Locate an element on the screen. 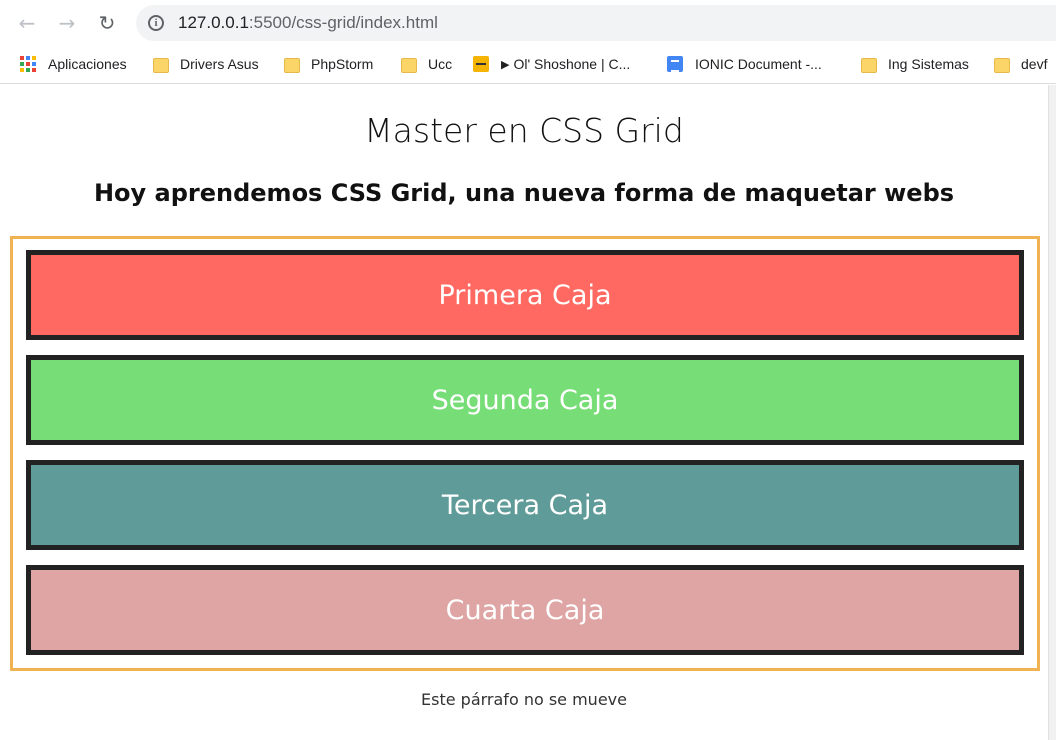 The width and height of the screenshot is (1056, 740). url-text: 127.0.0.1:5500/css-grid/index.html is located at coordinates (308, 23).